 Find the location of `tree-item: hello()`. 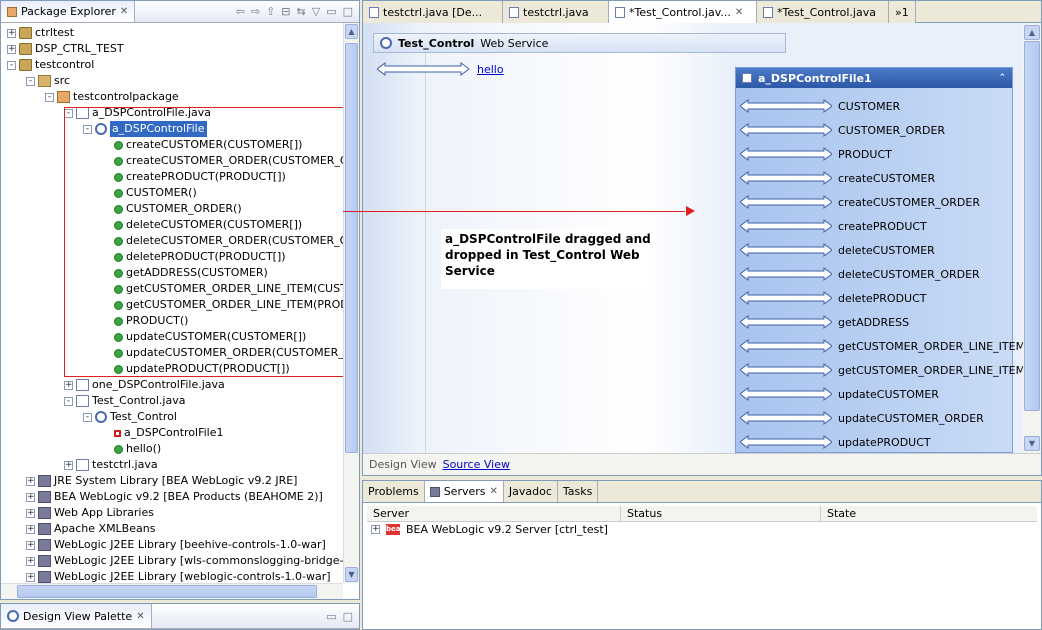

tree-item: hello() is located at coordinates (131, 449).